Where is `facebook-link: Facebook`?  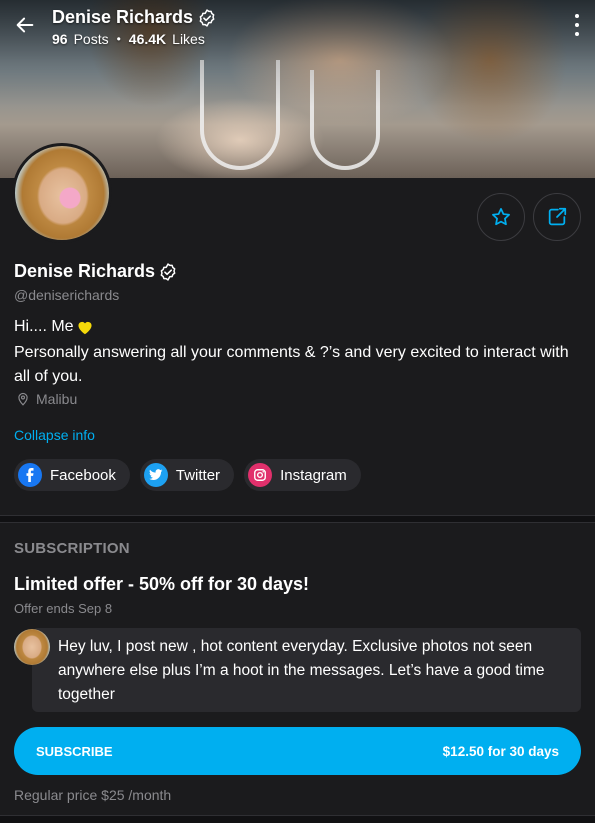 facebook-link: Facebook is located at coordinates (72, 475).